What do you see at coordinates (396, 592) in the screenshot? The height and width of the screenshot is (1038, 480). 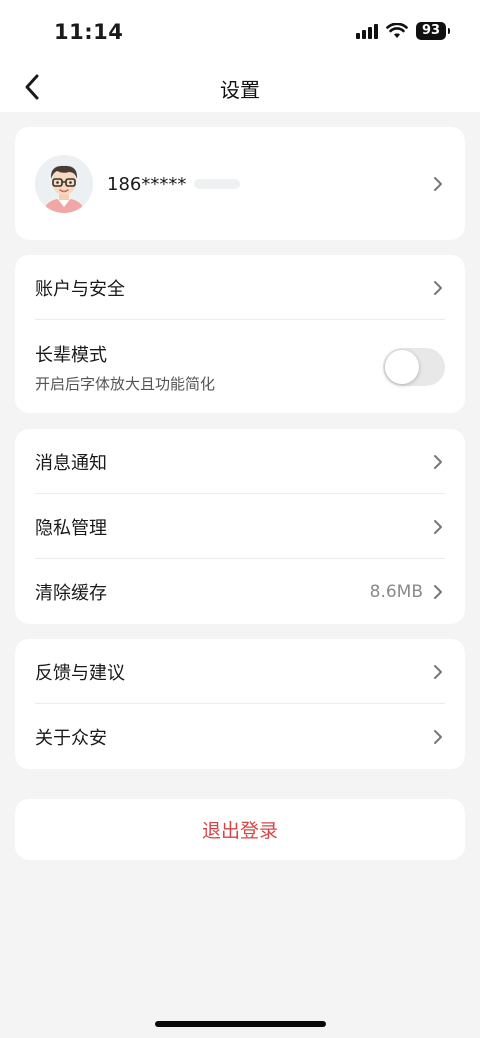 I see `cache-size: 8.6MB` at bounding box center [396, 592].